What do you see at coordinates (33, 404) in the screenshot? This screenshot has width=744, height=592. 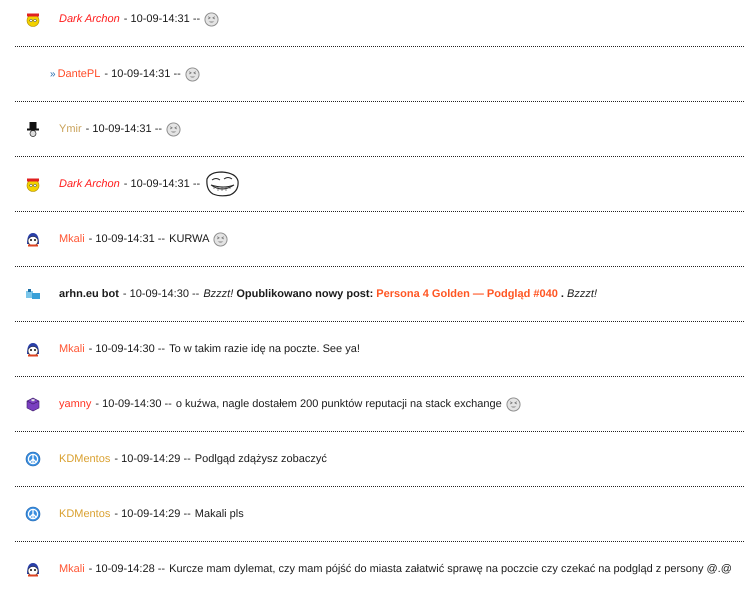 I see `box-avatar-icon` at bounding box center [33, 404].